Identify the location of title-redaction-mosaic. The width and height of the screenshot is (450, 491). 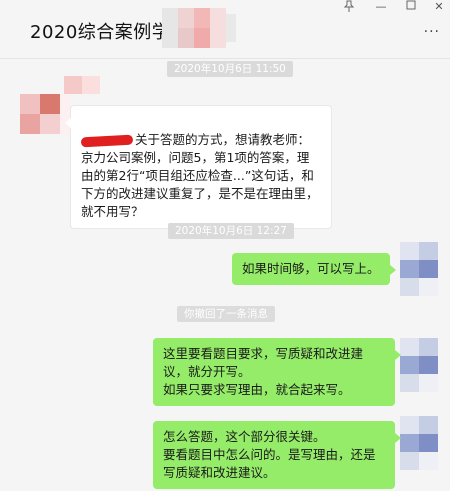
(202, 28).